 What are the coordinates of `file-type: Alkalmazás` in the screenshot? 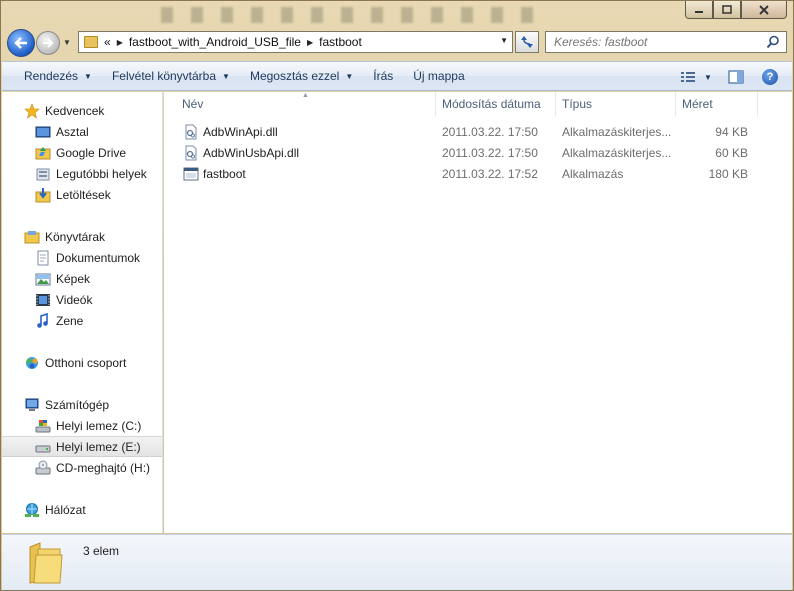 It's located at (593, 174).